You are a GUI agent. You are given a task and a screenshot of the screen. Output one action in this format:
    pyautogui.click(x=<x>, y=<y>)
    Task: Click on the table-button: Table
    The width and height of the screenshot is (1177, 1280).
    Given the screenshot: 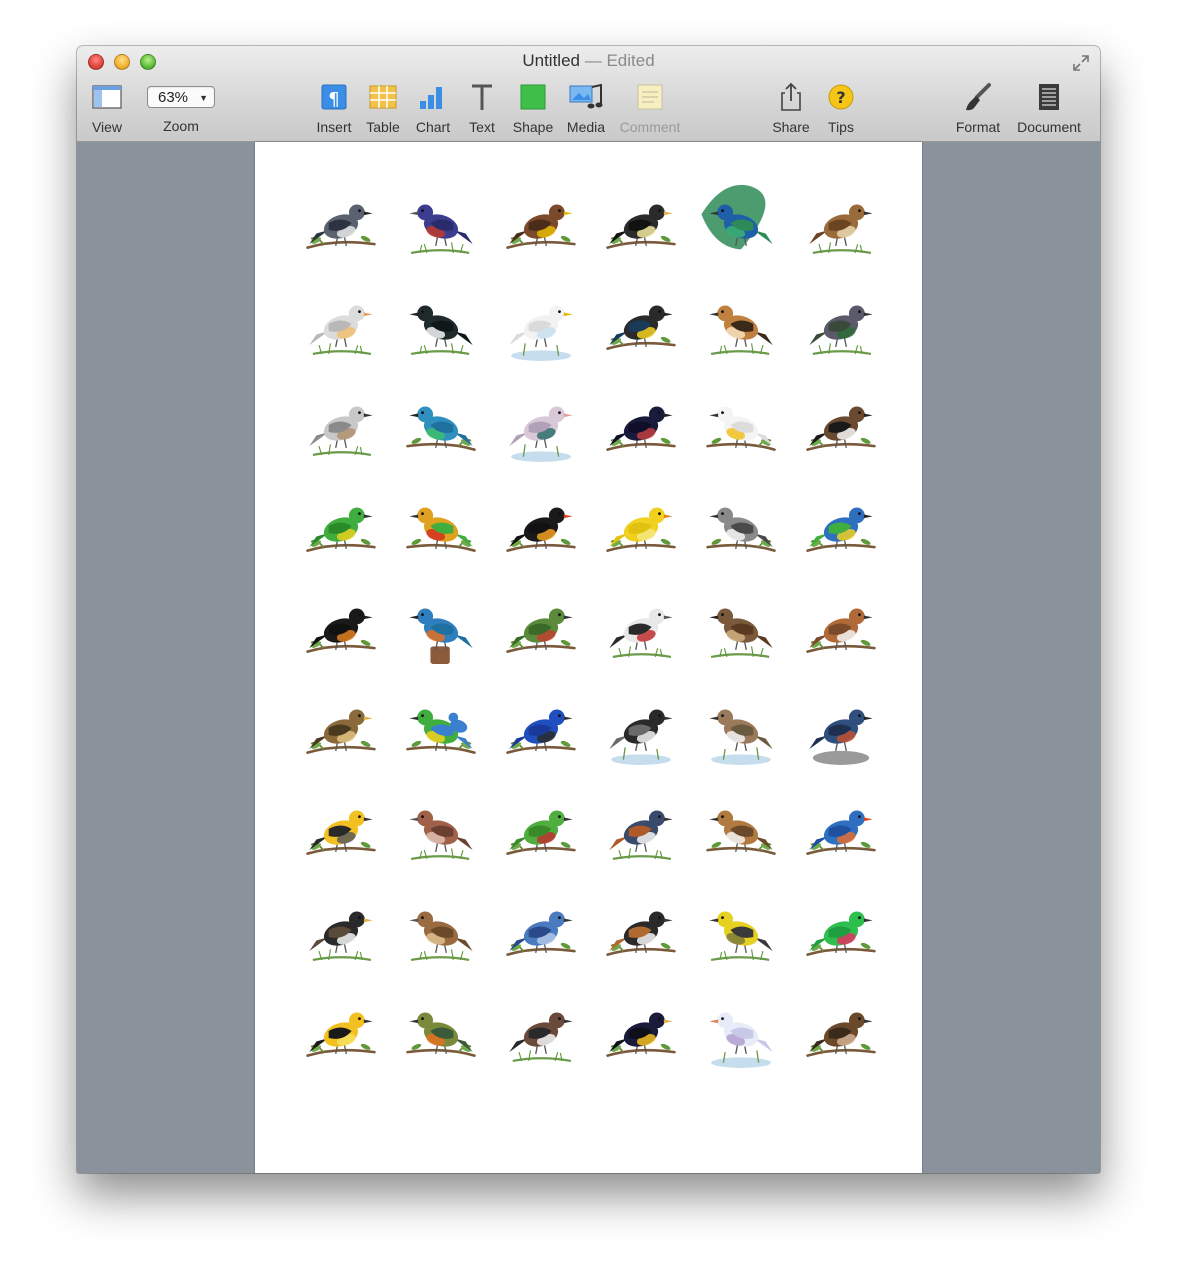 What is the action you would take?
    pyautogui.click(x=383, y=108)
    